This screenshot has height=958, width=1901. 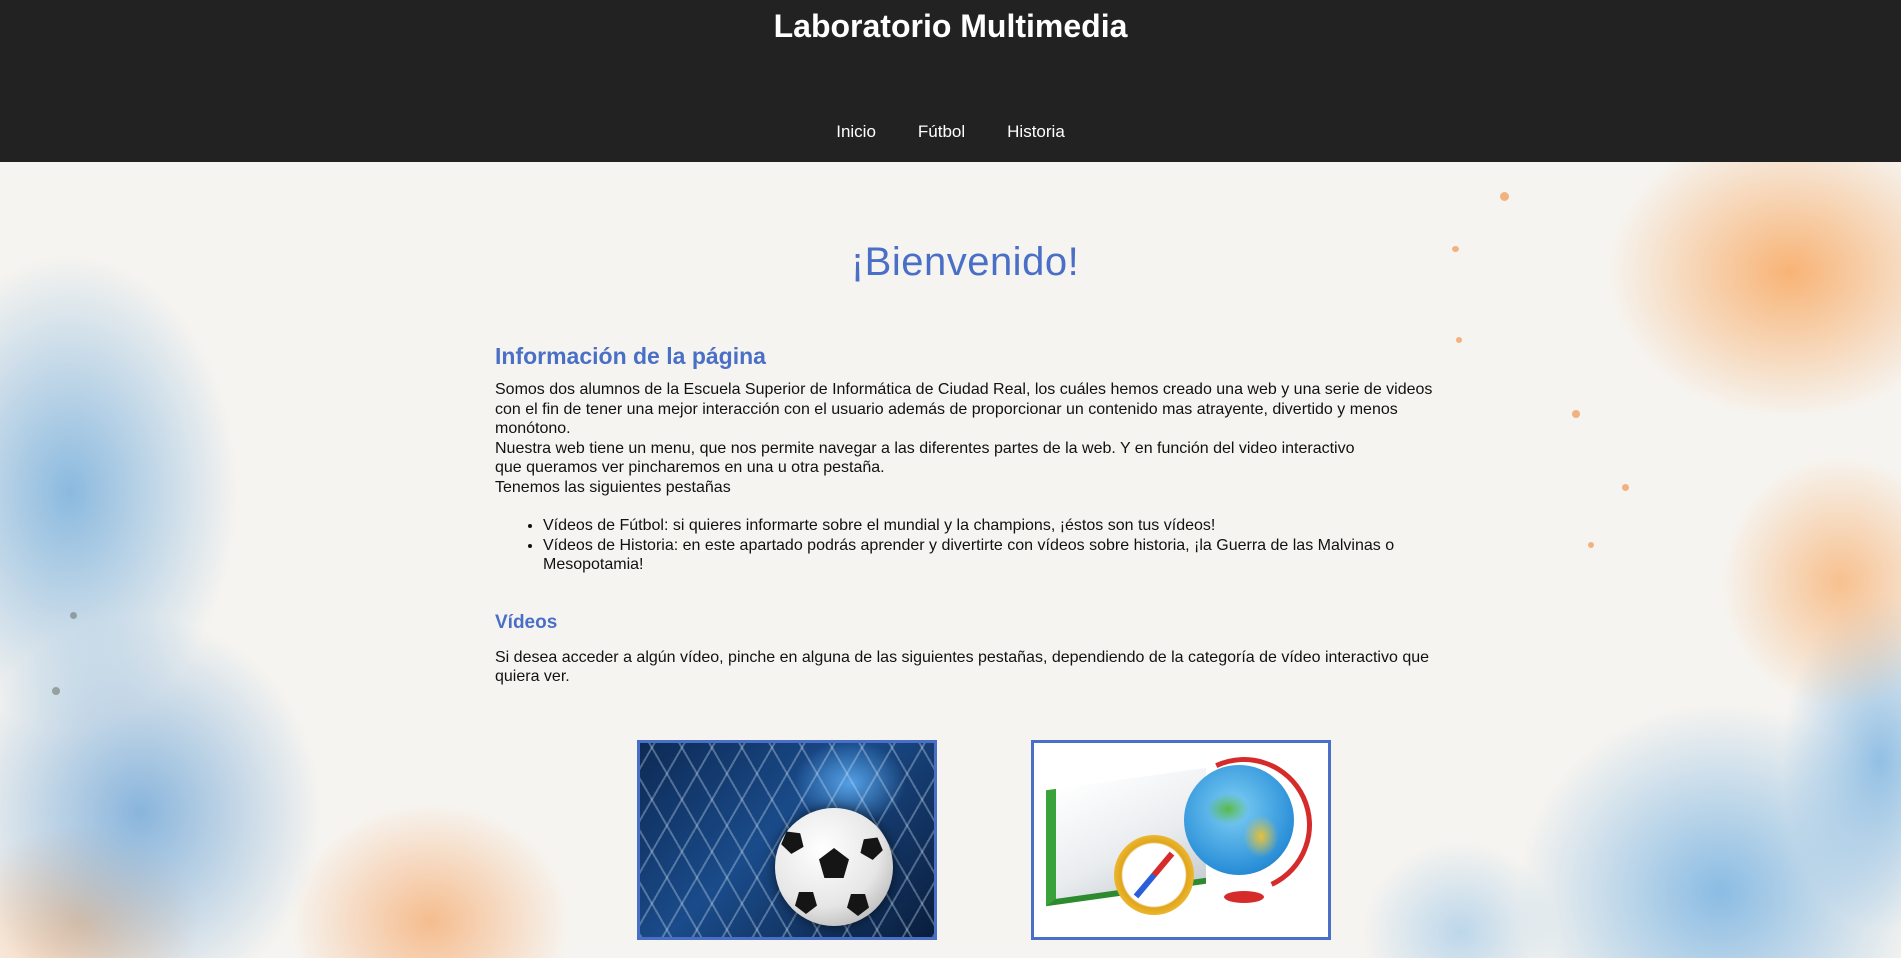 I want to click on soccer-ball-in-net-image, so click(x=787, y=840).